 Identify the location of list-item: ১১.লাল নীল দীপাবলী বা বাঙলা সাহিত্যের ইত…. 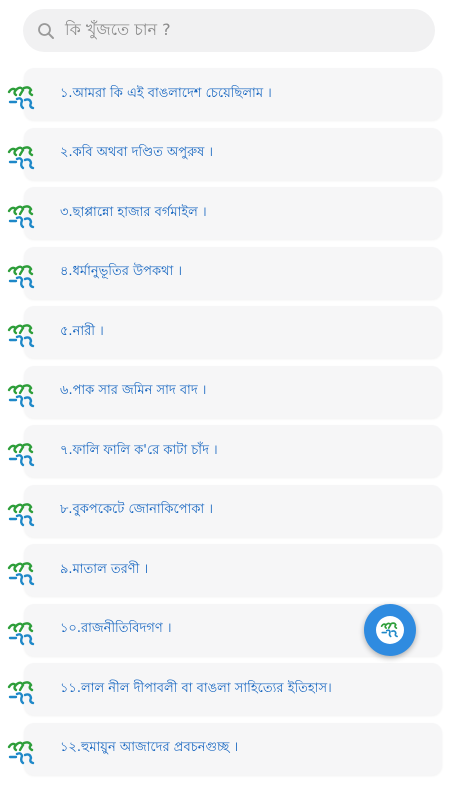
(225, 693).